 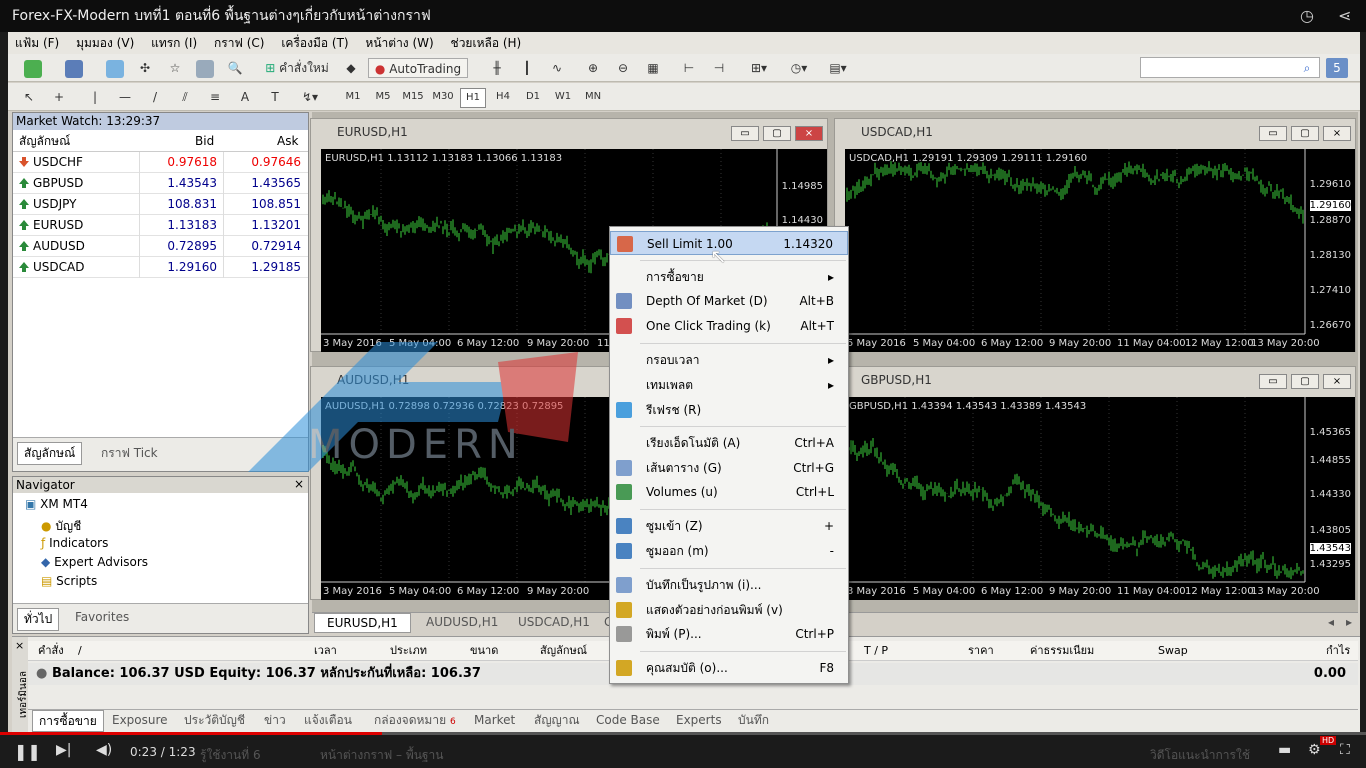 I want to click on search-icon: ⌕, so click(x=1307, y=68).